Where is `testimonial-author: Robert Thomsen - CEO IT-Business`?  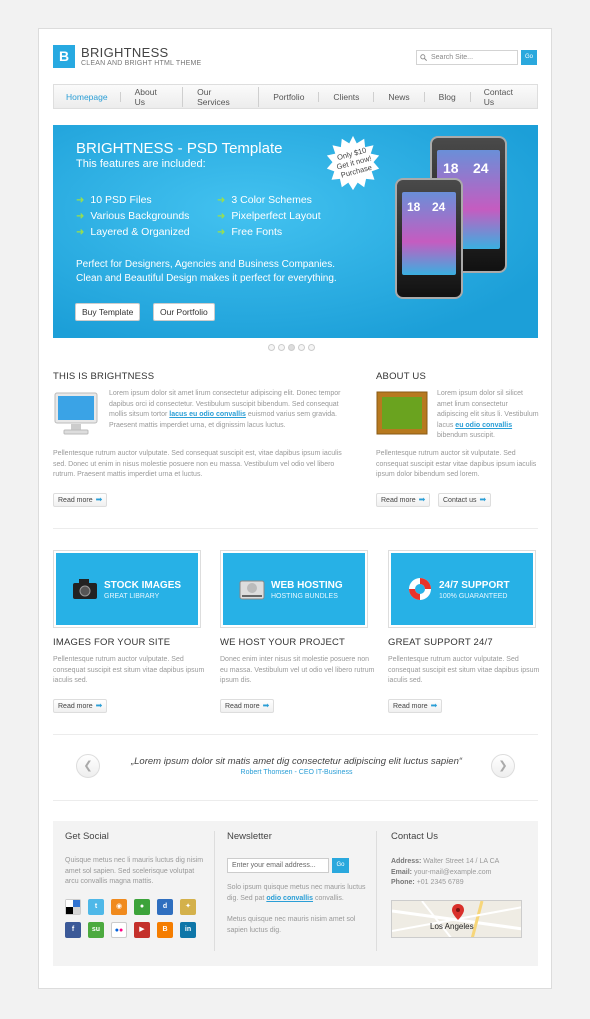
testimonial-author: Robert Thomsen - CEO IT-Business is located at coordinates (296, 772).